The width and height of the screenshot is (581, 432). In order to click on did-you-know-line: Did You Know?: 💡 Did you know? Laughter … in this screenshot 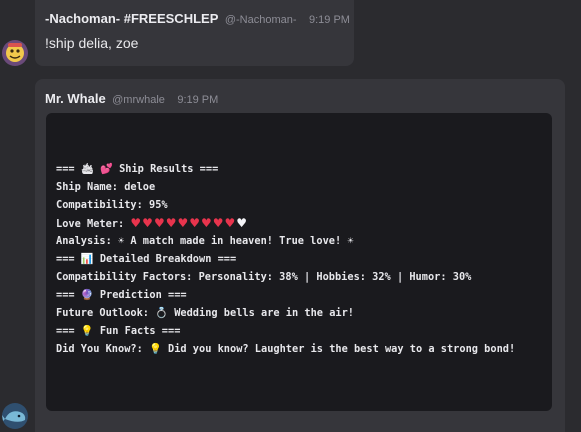, I will do `click(286, 349)`.